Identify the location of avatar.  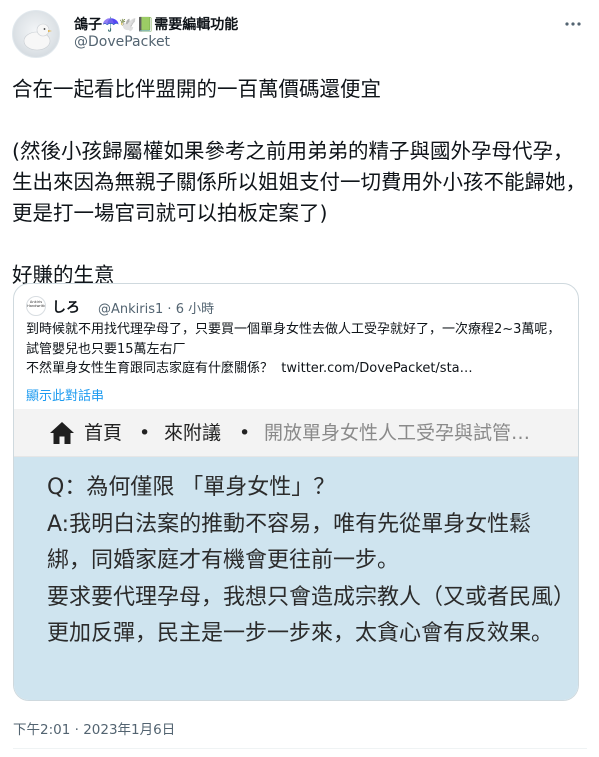
(36, 34).